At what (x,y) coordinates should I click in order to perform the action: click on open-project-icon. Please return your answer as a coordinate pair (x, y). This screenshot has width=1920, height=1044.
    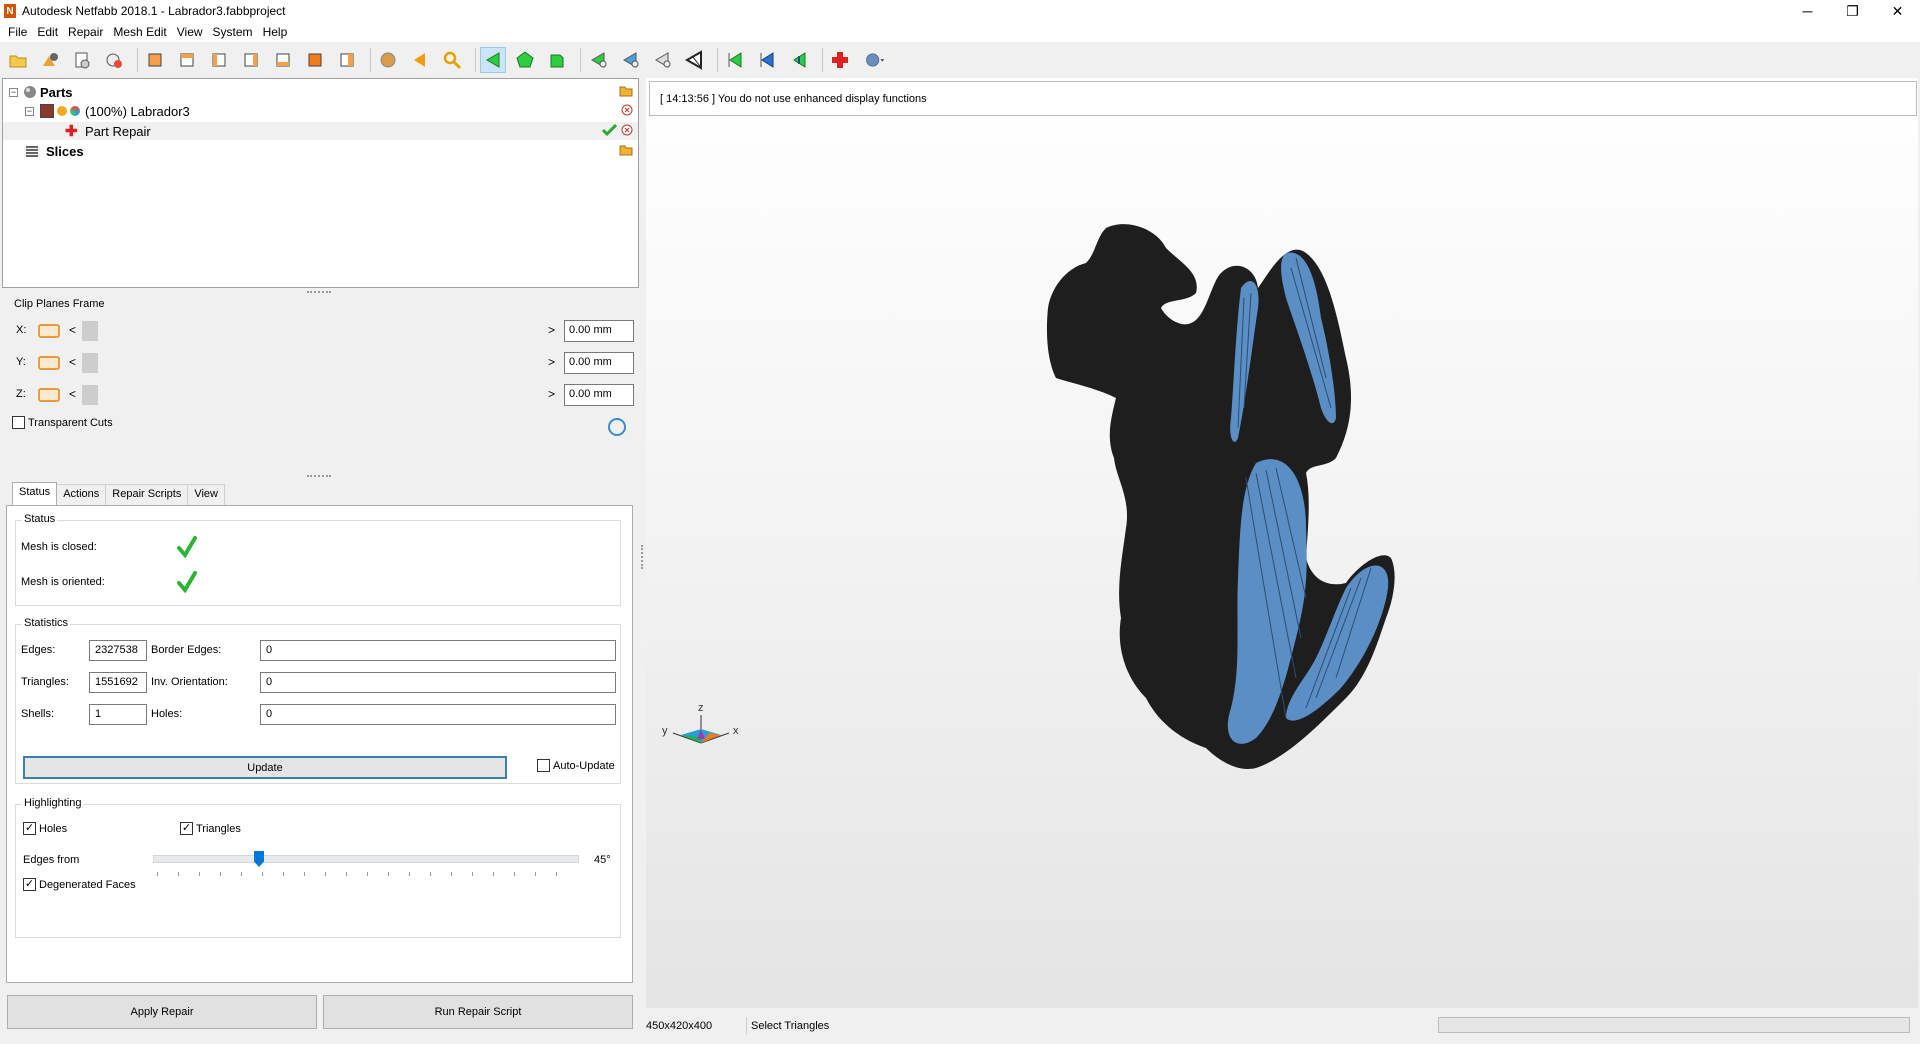
    Looking at the image, I should click on (18, 60).